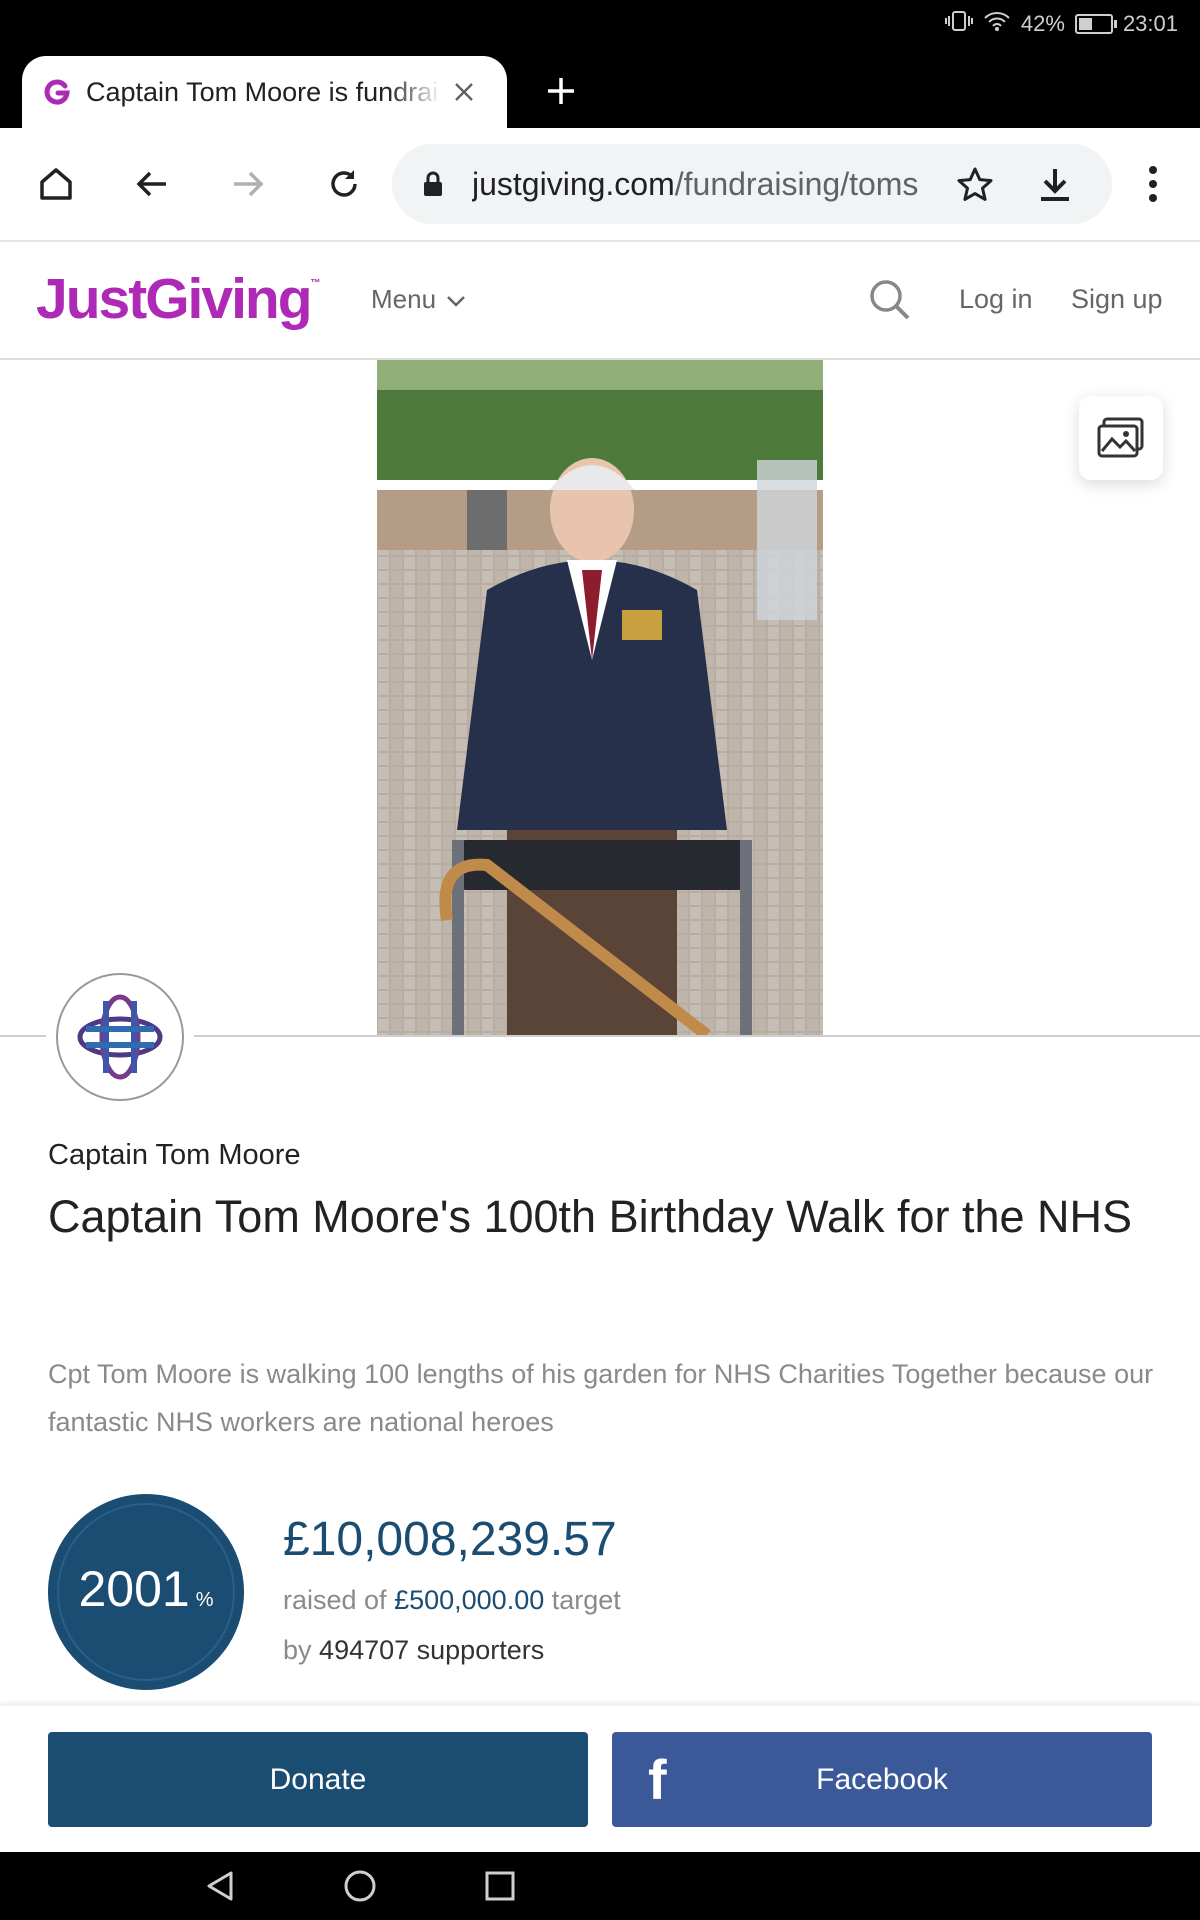 This screenshot has width=1200, height=1920. I want to click on search-icon, so click(890, 300).